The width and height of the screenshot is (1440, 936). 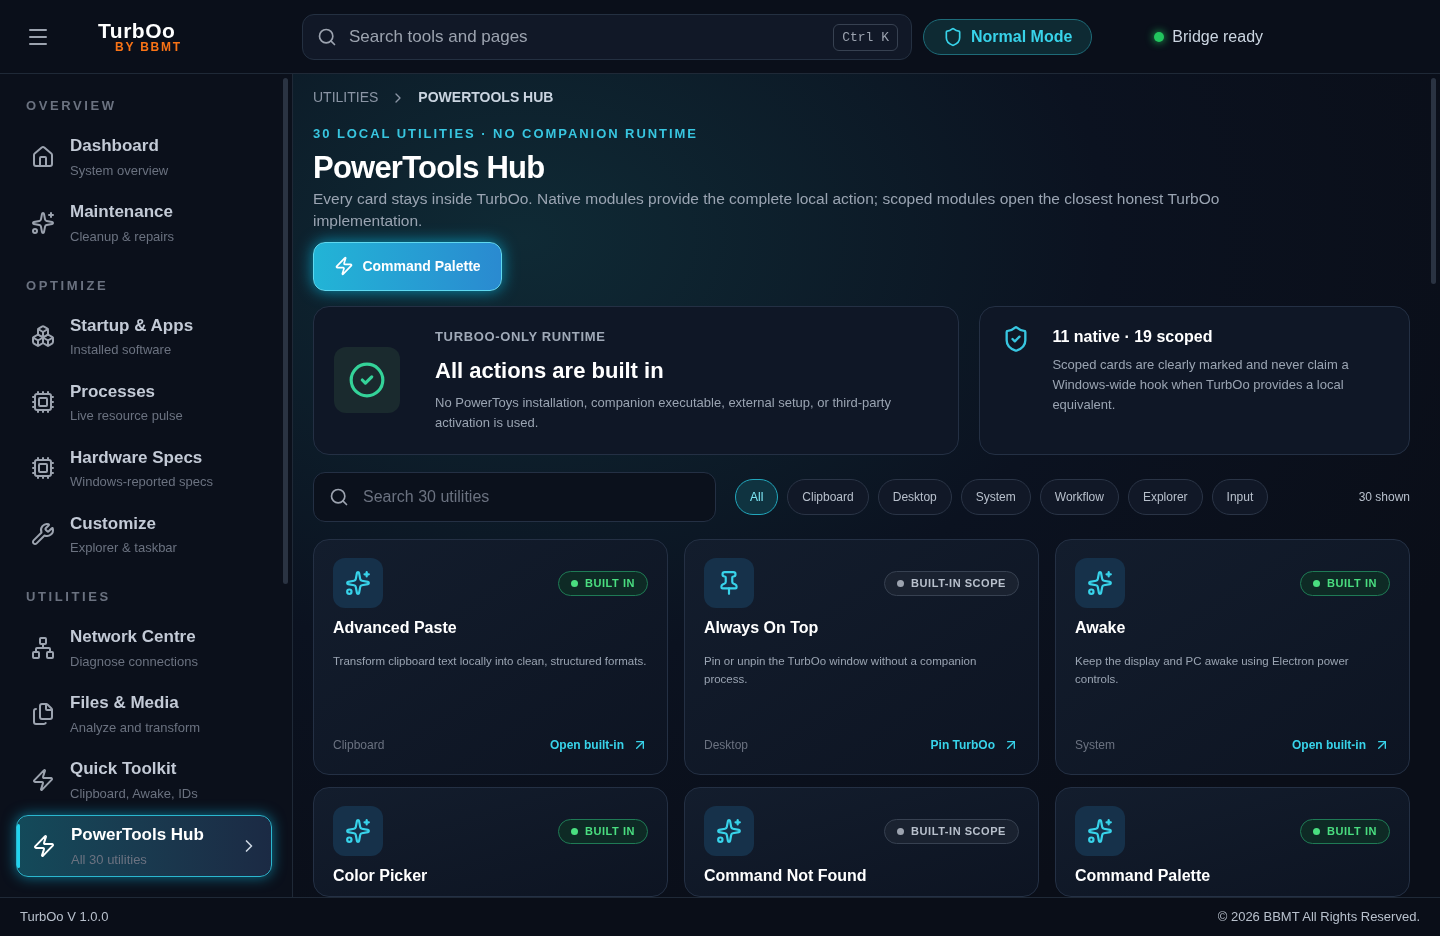 What do you see at coordinates (144, 336) in the screenshot?
I see `nav-item: Startup & Apps Installed software` at bounding box center [144, 336].